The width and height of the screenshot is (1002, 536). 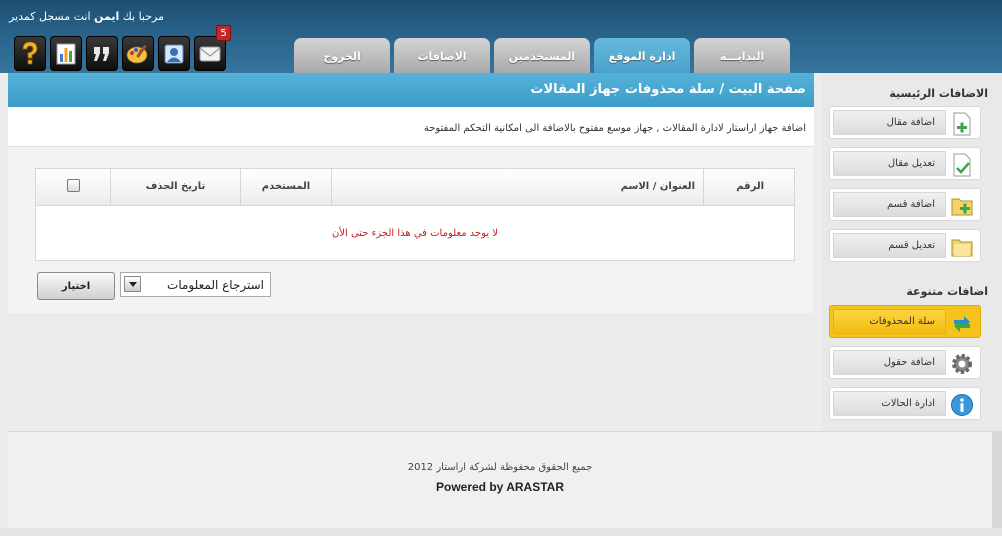 I want to click on stats-button, so click(x=66, y=53).